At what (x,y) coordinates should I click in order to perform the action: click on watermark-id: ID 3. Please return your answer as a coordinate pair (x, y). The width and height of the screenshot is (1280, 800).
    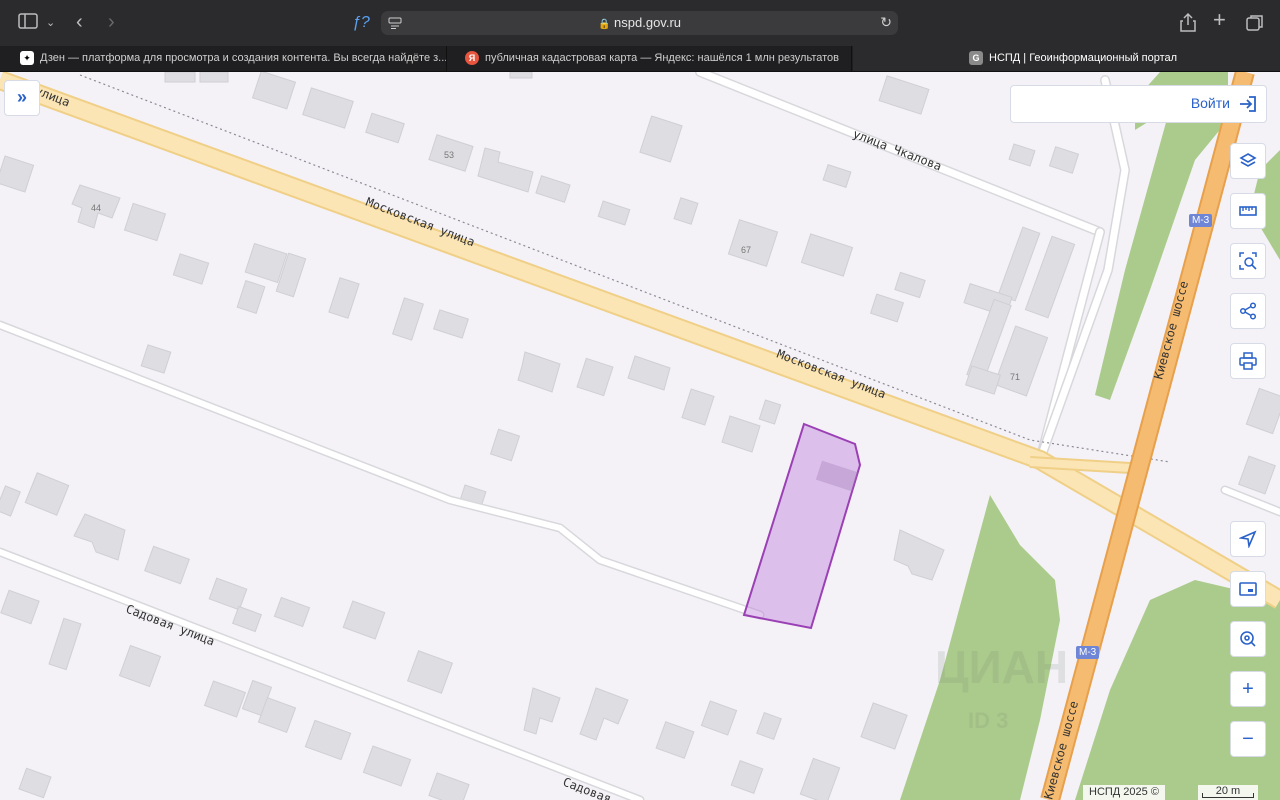
    Looking at the image, I should click on (988, 720).